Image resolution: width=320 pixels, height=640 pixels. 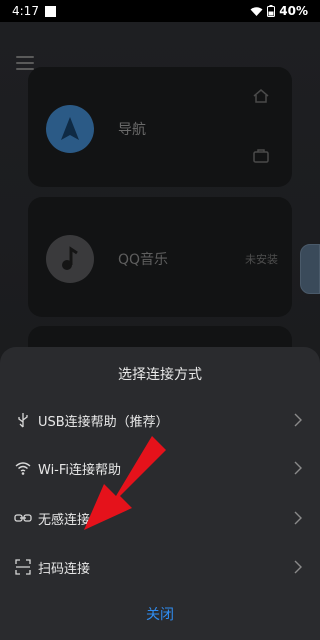 I want to click on sheet-title: 选择连接方式, so click(x=160, y=375).